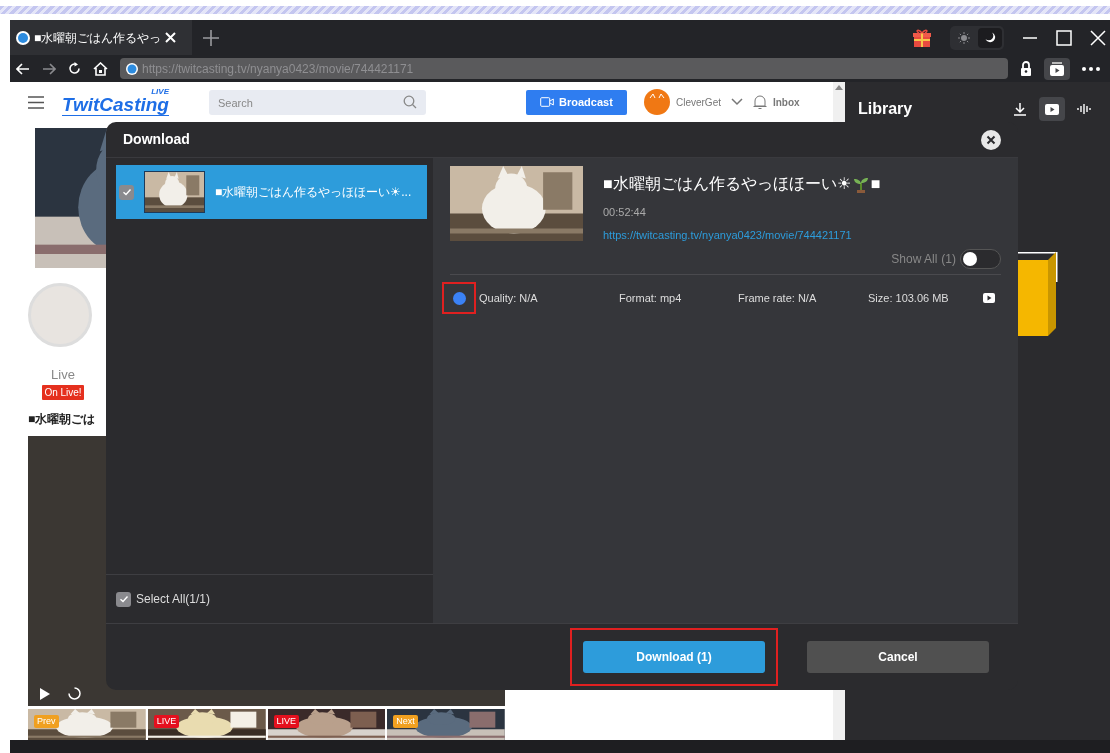  Describe the element at coordinates (100, 68) in the screenshot. I see `home-icon` at that location.